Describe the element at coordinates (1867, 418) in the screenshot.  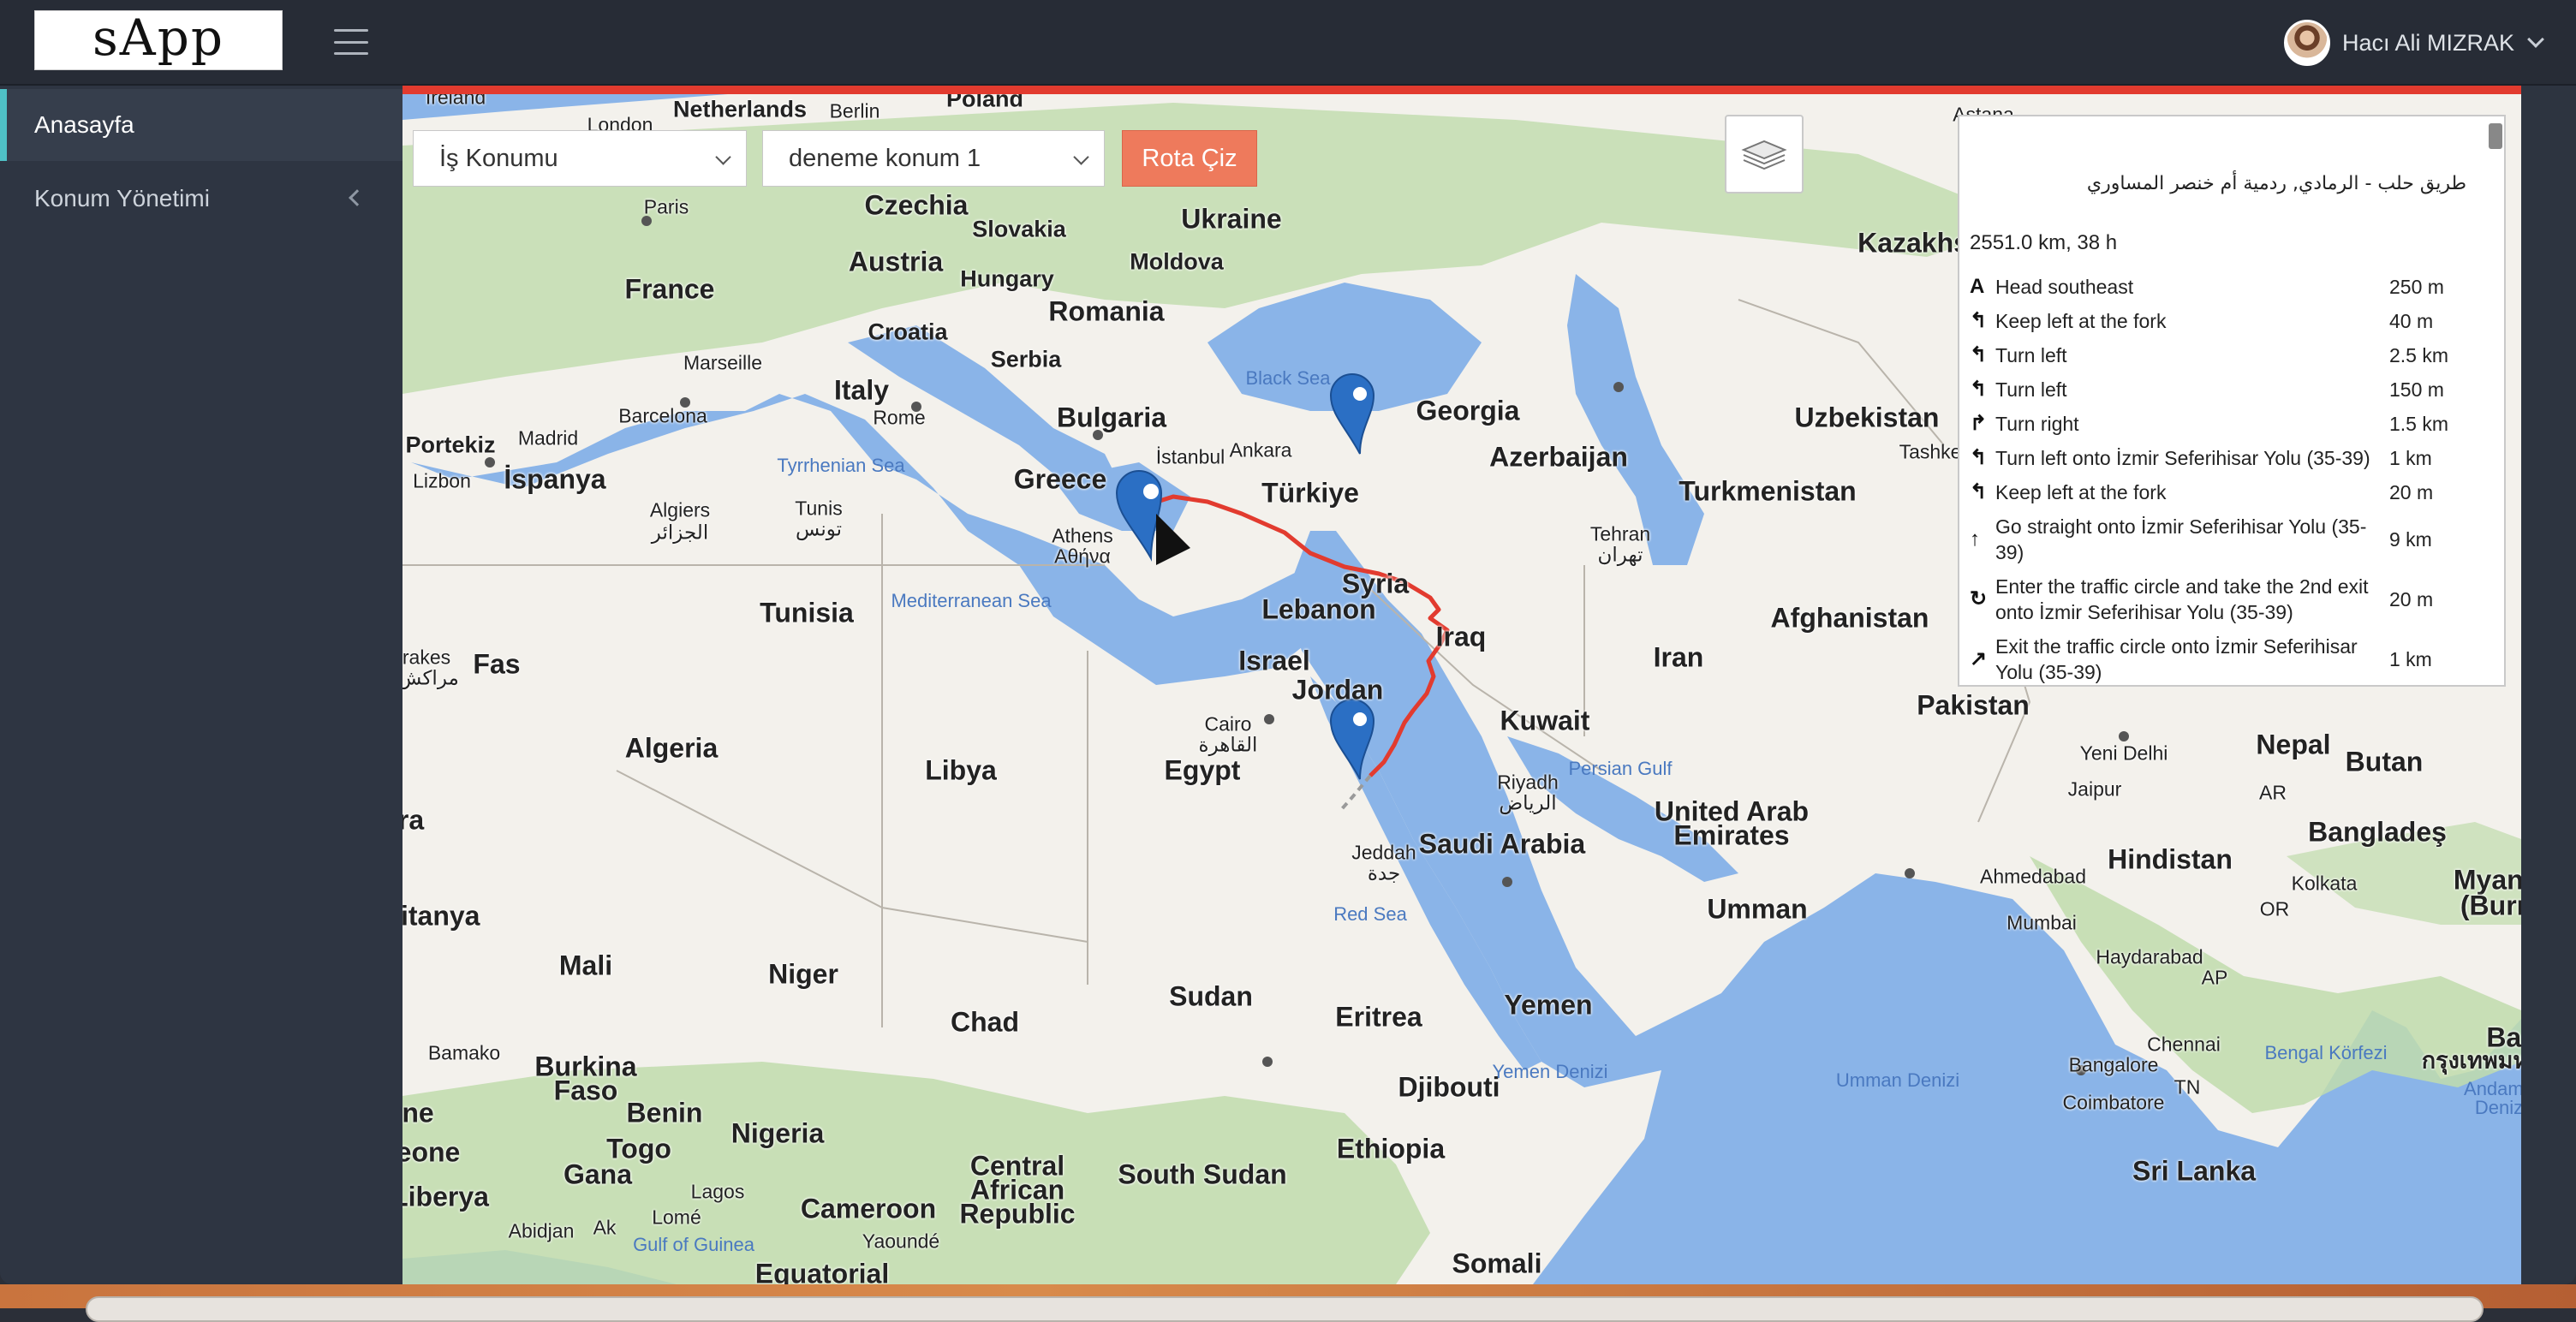
I see `map-label: Uzbekistan` at that location.